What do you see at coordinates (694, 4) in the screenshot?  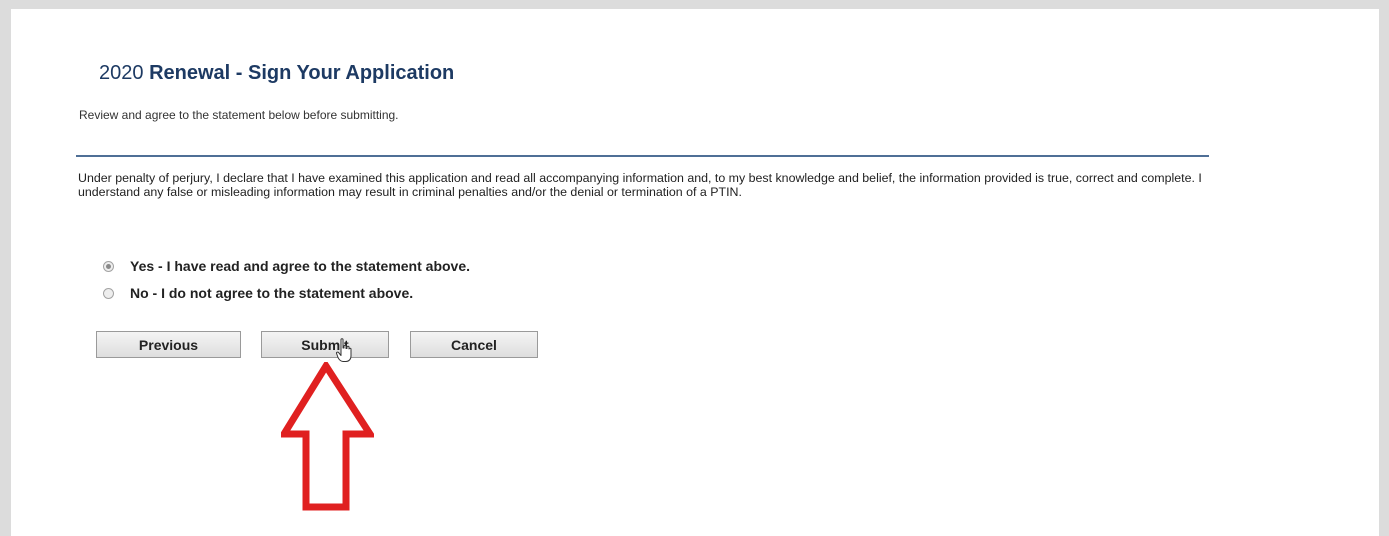 I see `screenshot-frame-top` at bounding box center [694, 4].